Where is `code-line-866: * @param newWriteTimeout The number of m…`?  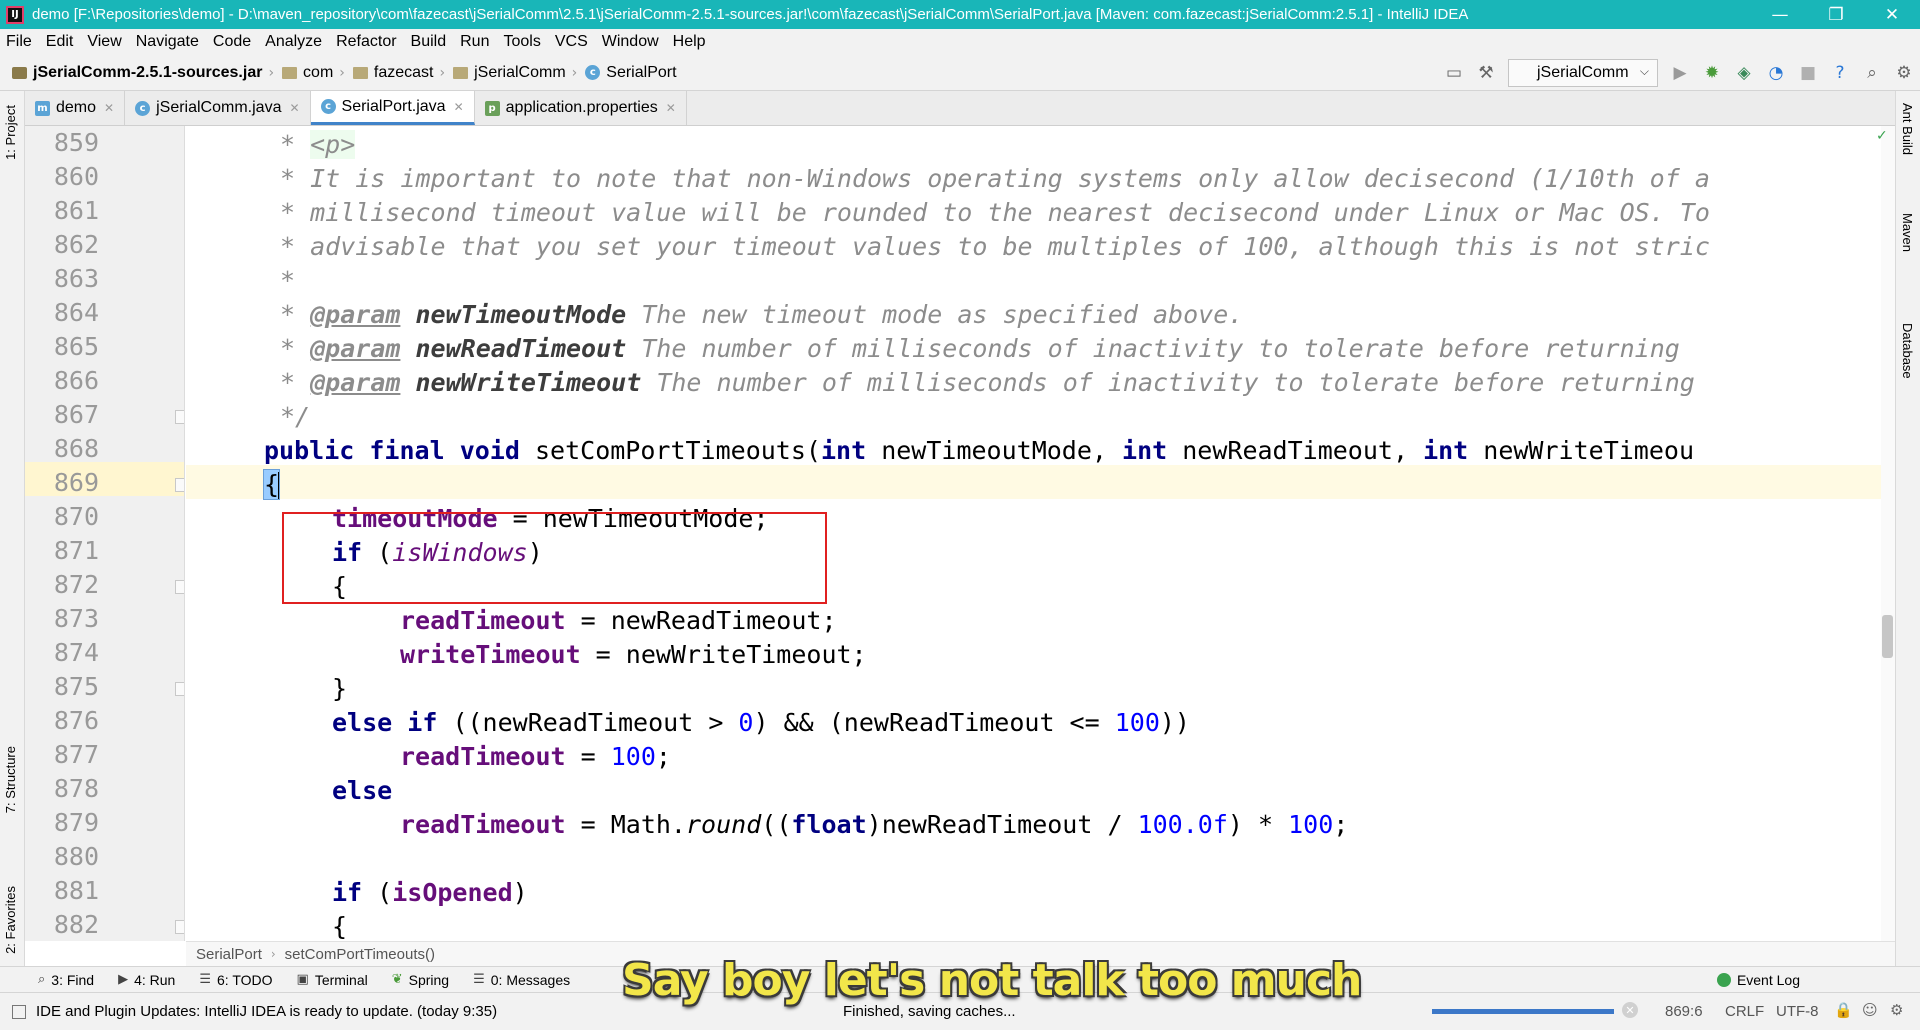 code-line-866: * @param newWriteTimeout The number of m… is located at coordinates (987, 382).